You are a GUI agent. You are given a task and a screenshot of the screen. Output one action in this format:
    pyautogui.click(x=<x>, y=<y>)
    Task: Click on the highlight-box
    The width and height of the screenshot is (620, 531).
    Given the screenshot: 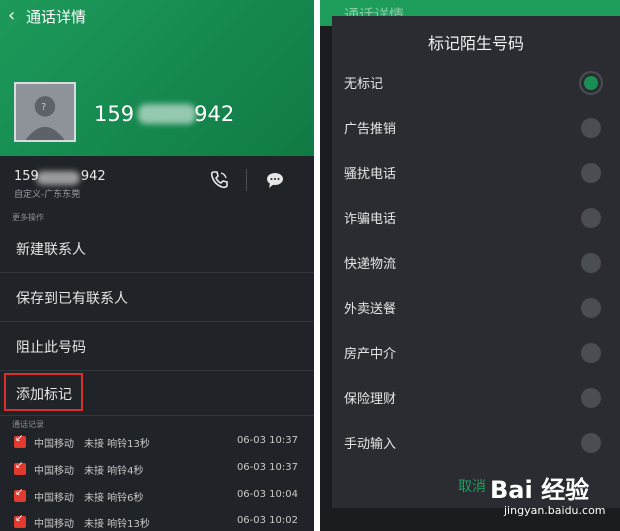 What is the action you would take?
    pyautogui.click(x=43, y=392)
    